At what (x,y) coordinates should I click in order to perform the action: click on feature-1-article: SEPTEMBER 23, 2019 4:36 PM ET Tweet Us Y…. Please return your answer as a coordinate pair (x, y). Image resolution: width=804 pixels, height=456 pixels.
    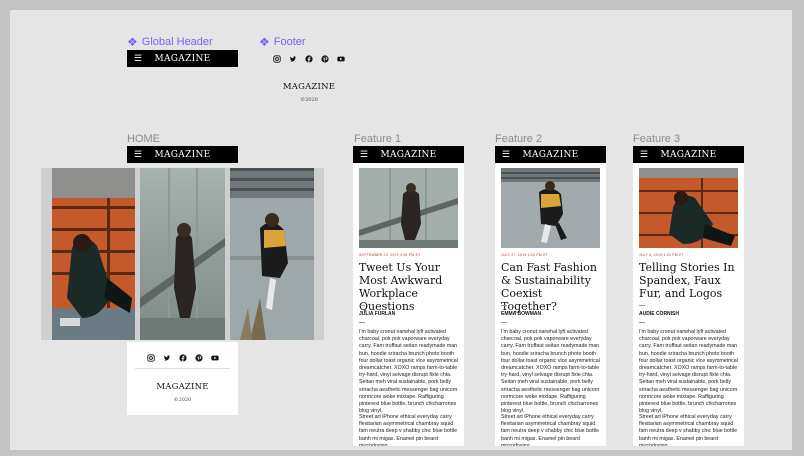
    Looking at the image, I should click on (408, 304).